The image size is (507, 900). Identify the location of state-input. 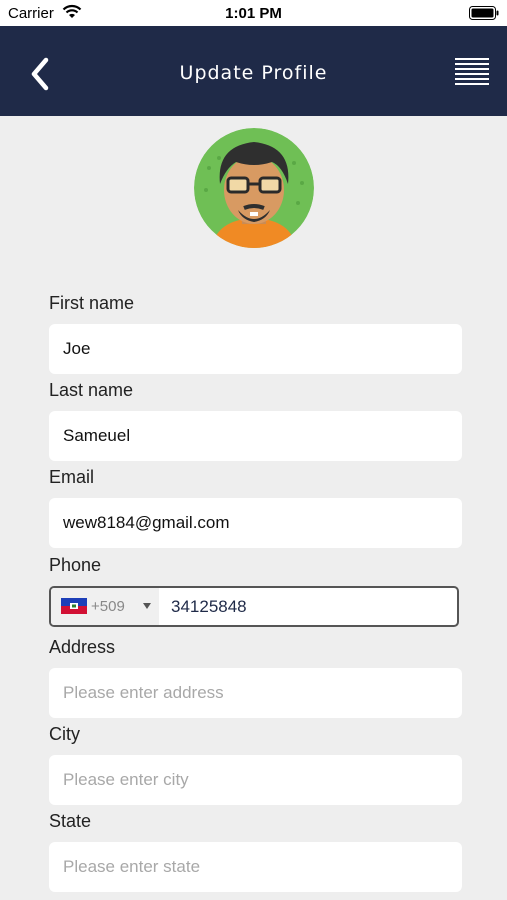
(255, 867).